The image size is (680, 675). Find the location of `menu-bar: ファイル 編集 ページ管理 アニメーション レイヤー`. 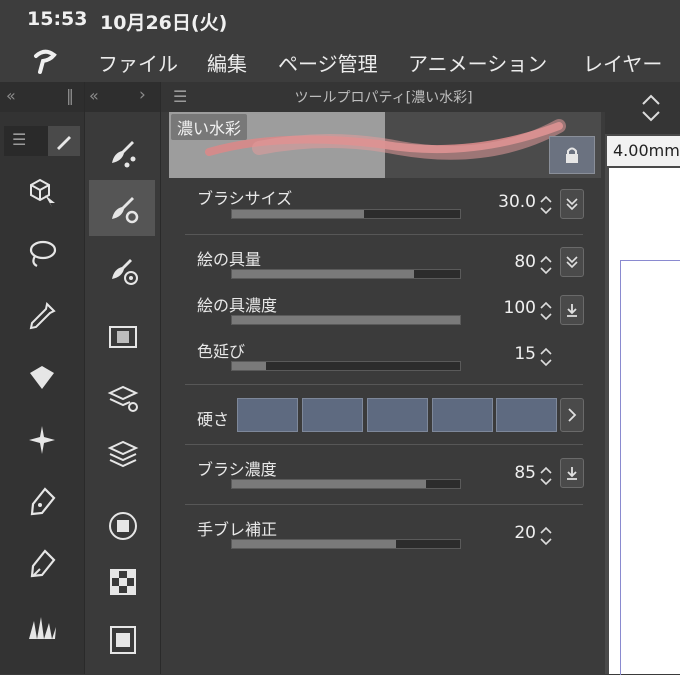

menu-bar: ファイル 編集 ページ管理 アニメーション レイヤー is located at coordinates (340, 61).